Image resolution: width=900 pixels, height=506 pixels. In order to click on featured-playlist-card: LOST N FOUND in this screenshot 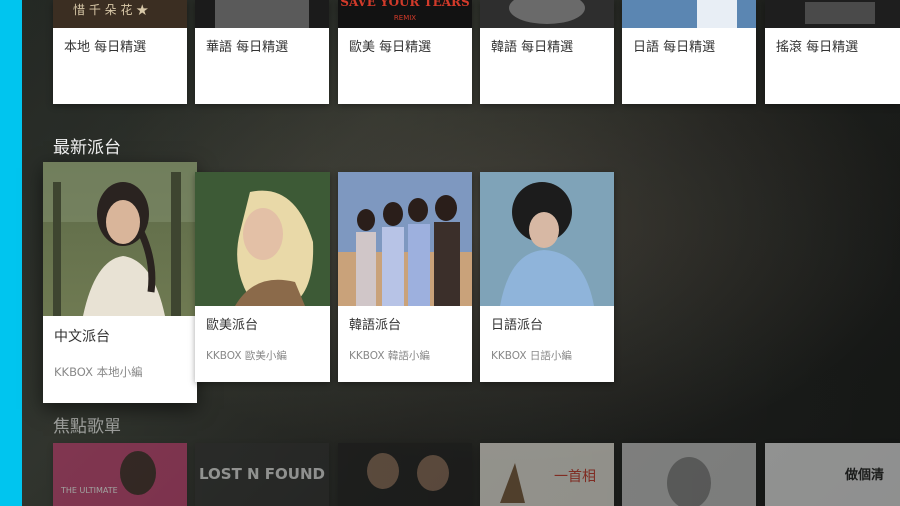, I will do `click(262, 474)`.